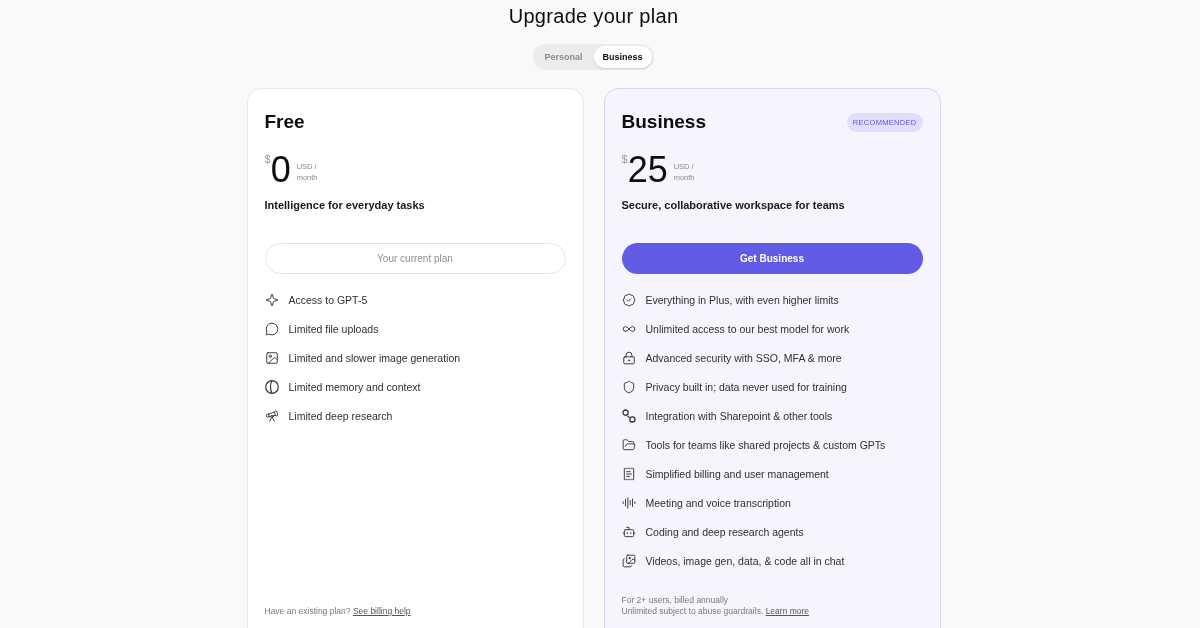  I want to click on feature-text: Coding and deep research agents, so click(724, 532).